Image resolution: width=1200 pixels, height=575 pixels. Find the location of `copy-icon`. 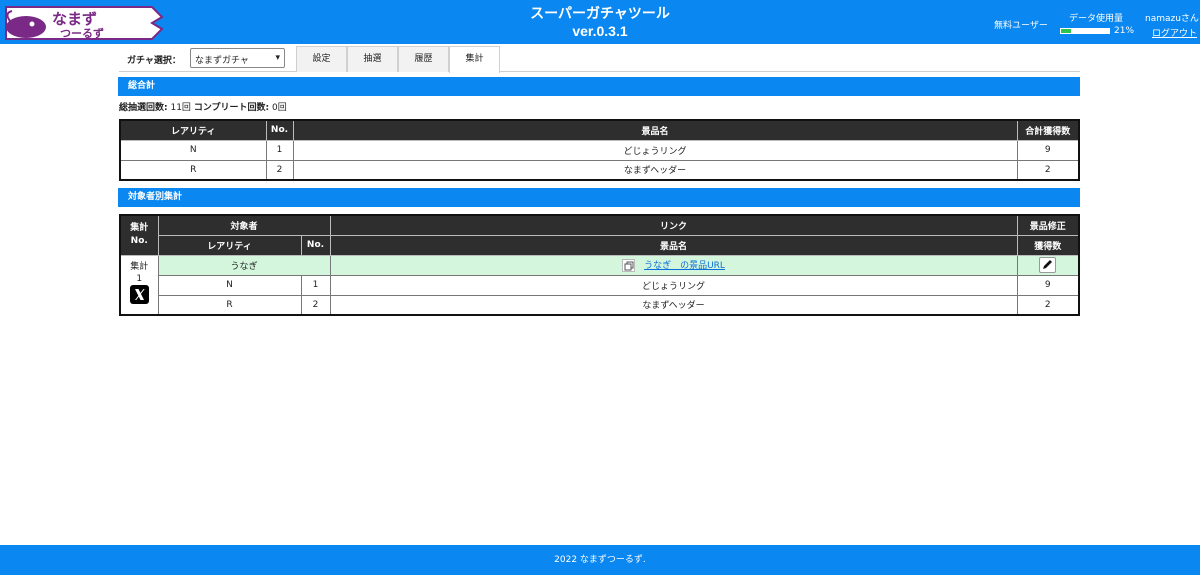

copy-icon is located at coordinates (629, 265).